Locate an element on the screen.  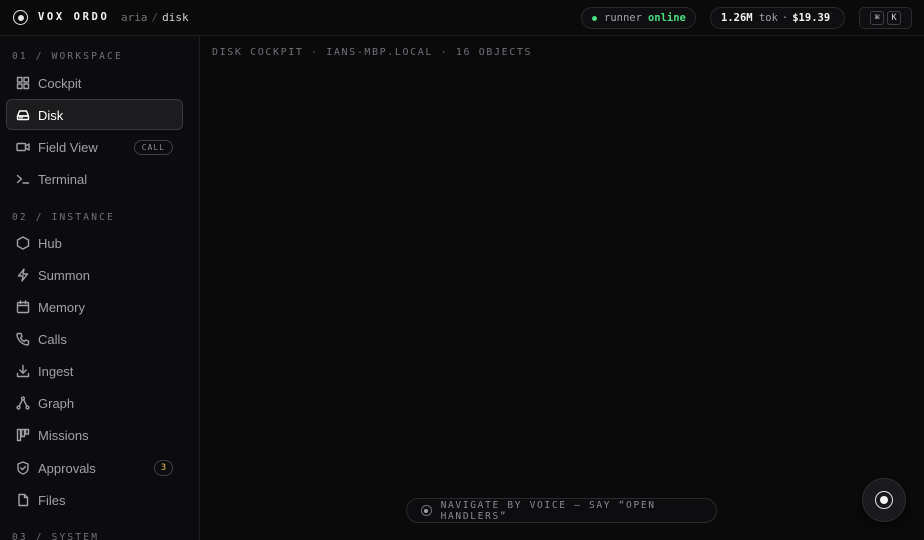
sidebar-item-label: Files is located at coordinates (52, 500).